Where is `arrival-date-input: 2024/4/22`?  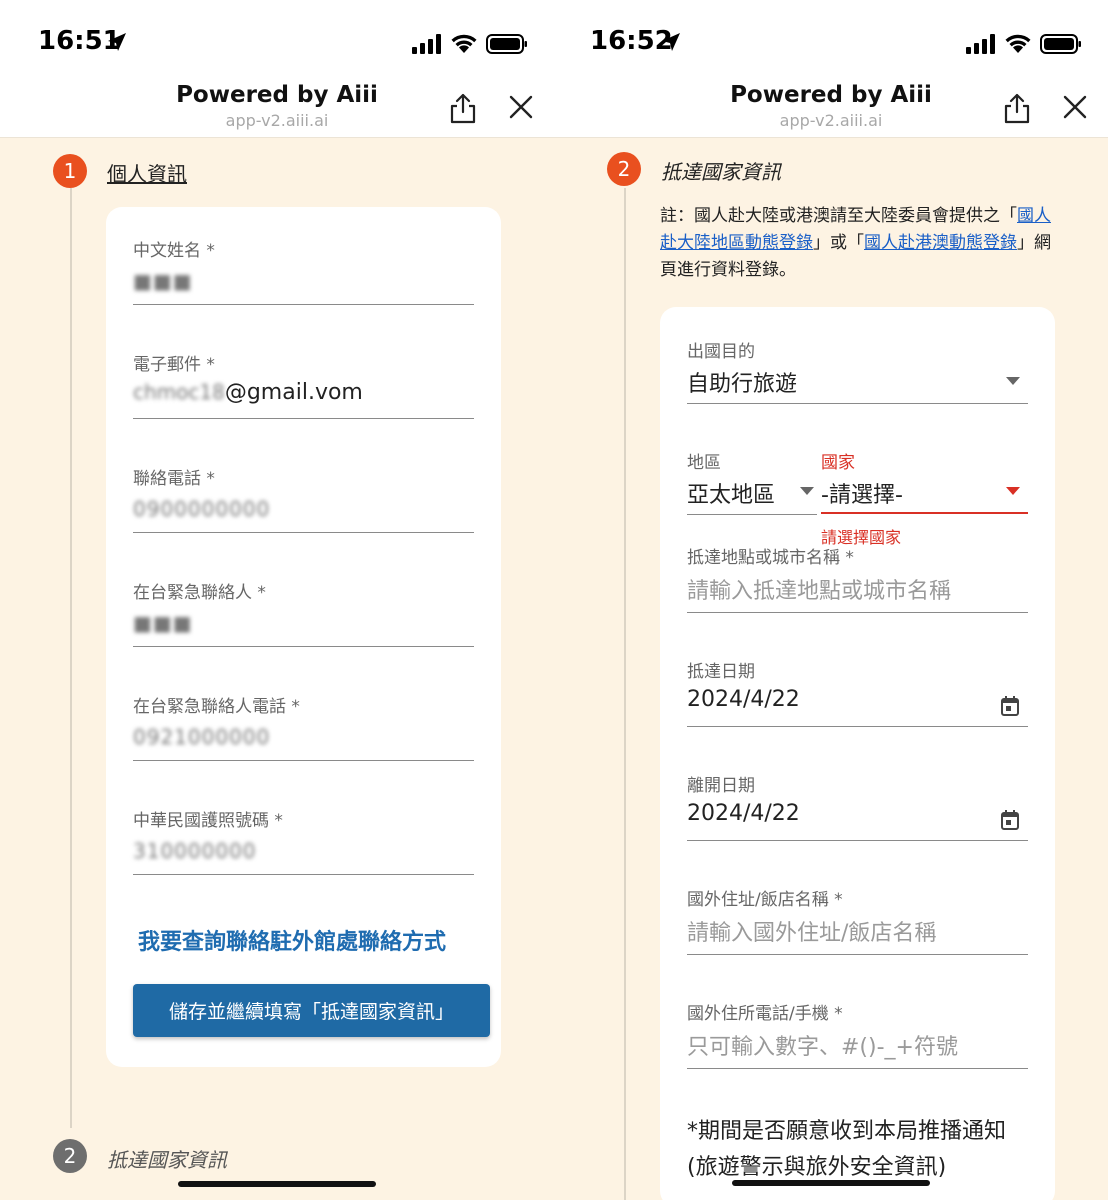
arrival-date-input: 2024/4/22 is located at coordinates (743, 699).